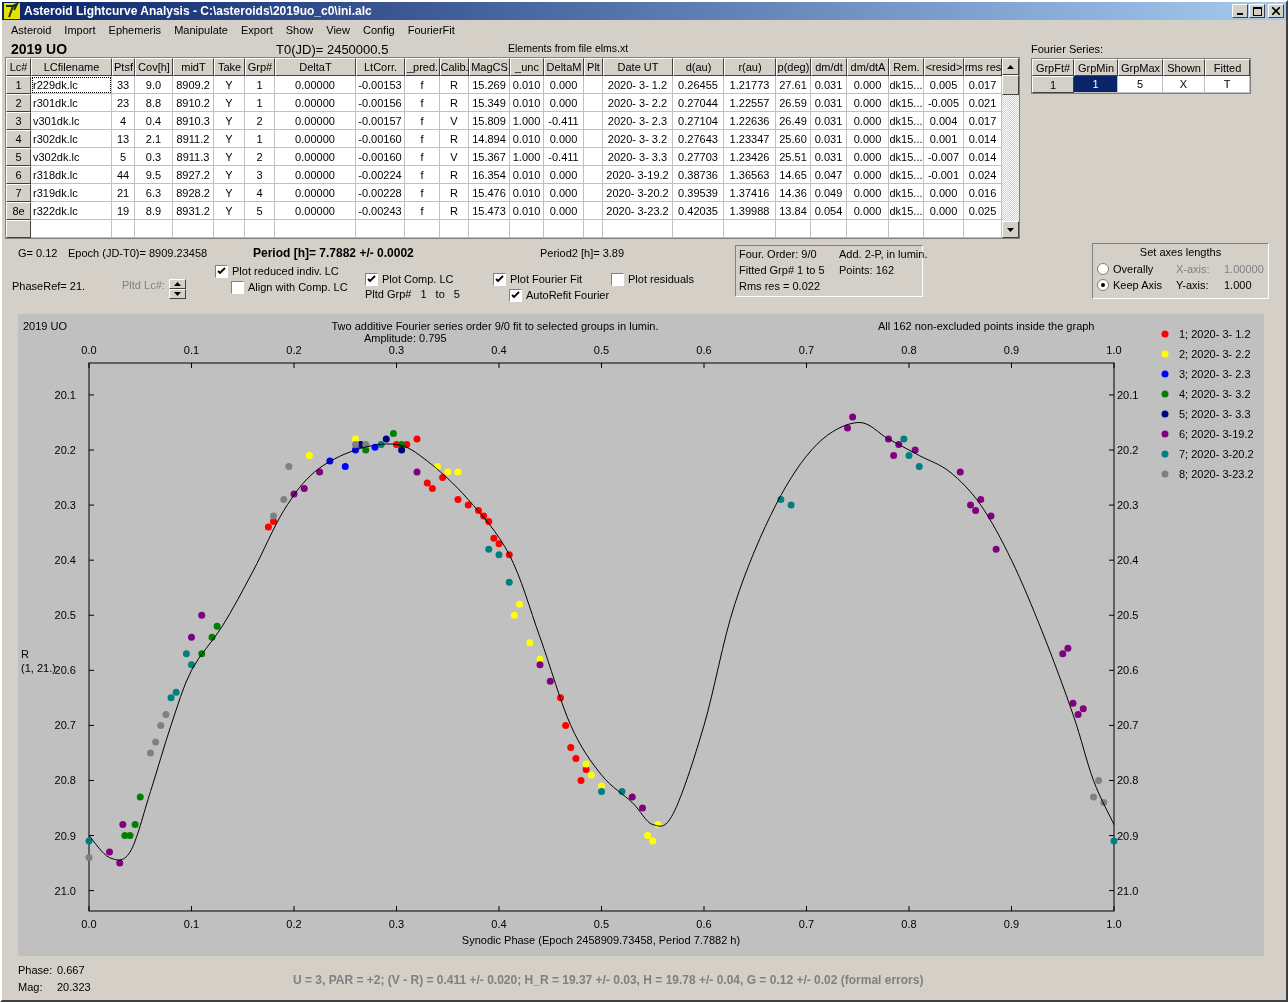 Image resolution: width=1288 pixels, height=1002 pixels. Describe the element at coordinates (154, 67) in the screenshot. I see `column-header: Cov[h]` at that location.